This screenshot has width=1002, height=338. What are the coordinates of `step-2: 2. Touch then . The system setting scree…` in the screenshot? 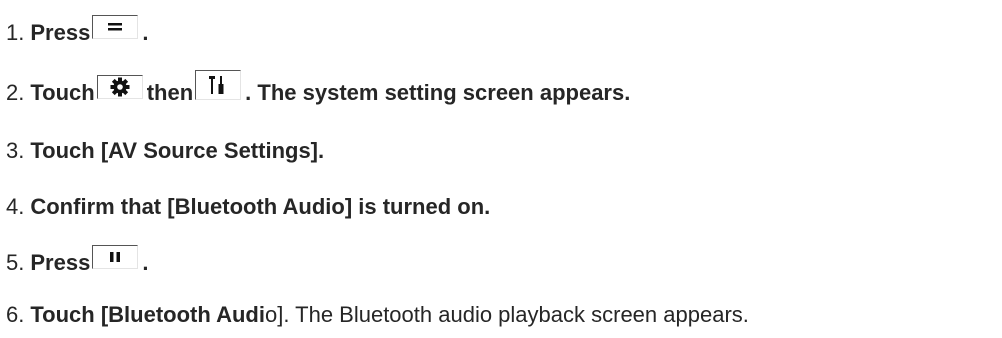 It's located at (318, 89).